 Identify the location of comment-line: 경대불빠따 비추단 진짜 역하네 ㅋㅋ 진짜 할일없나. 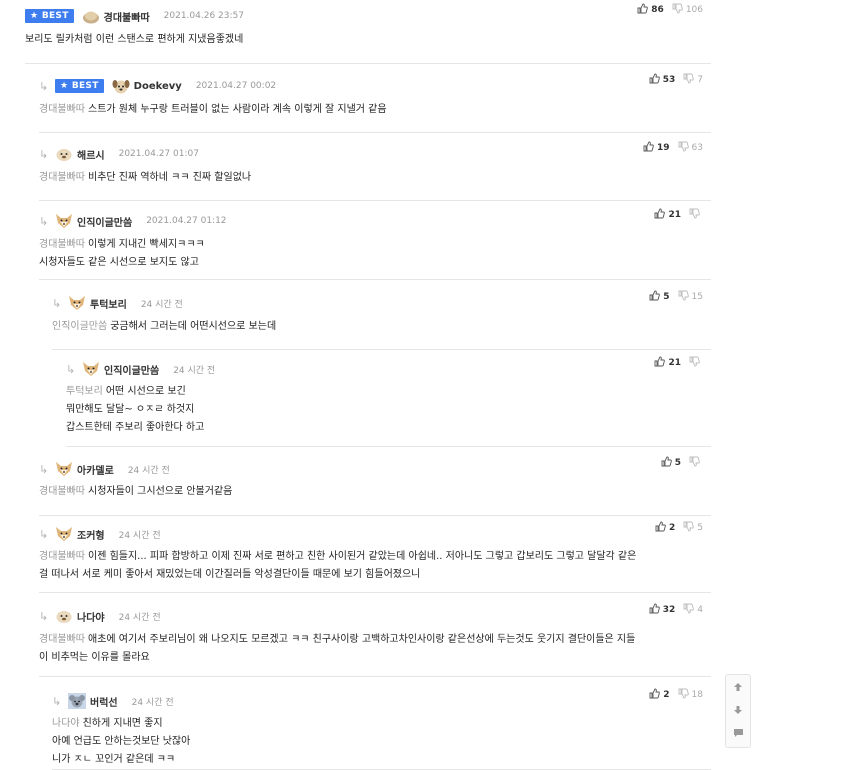
(365, 178).